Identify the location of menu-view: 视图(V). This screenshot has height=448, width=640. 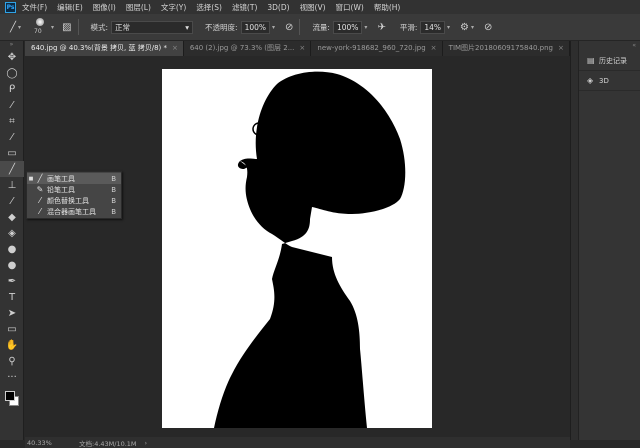
(313, 7).